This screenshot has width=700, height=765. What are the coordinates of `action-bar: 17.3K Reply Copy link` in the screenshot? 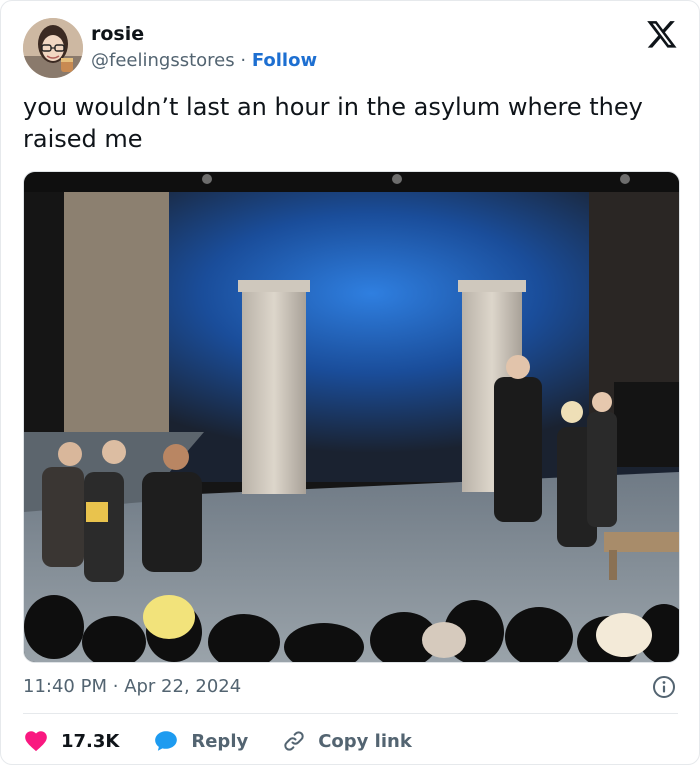 It's located at (234, 741).